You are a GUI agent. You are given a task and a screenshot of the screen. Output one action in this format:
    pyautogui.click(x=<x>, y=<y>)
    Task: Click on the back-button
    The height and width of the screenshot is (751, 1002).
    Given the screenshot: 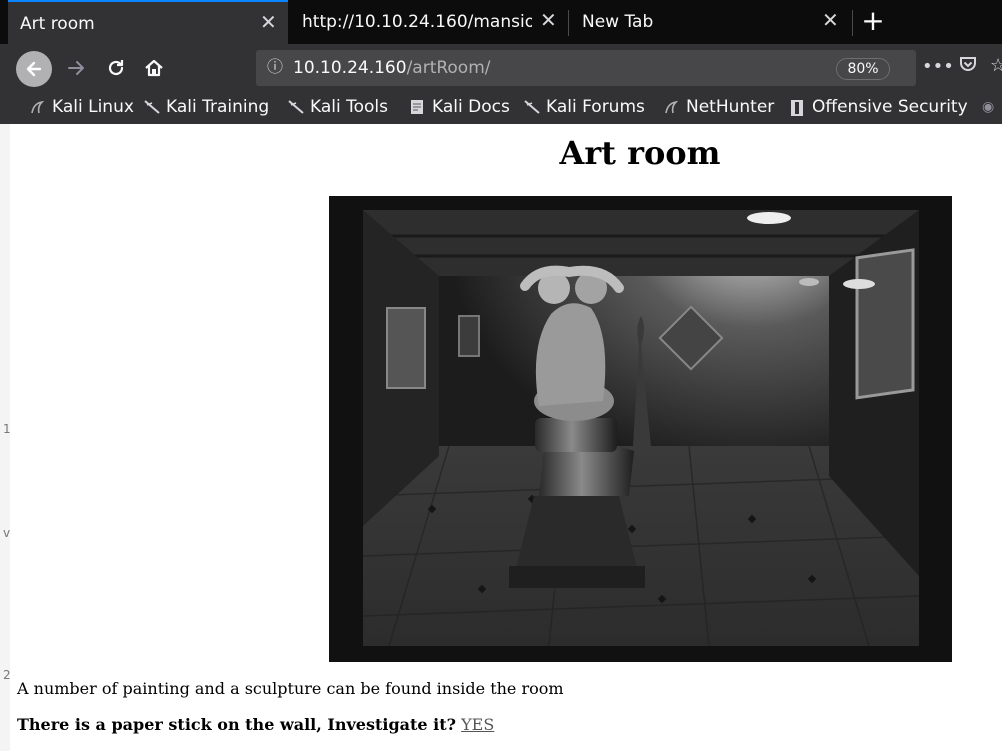 What is the action you would take?
    pyautogui.click(x=34, y=69)
    